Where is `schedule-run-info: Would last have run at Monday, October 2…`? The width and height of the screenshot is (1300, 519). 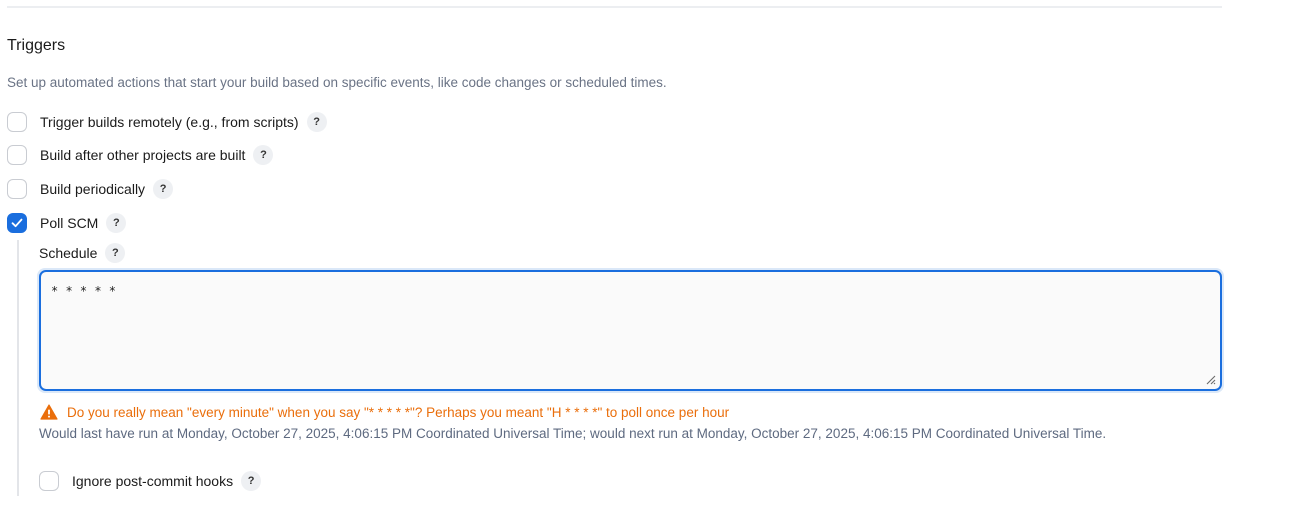
schedule-run-info: Would last have run at Monday, October 2… is located at coordinates (573, 433).